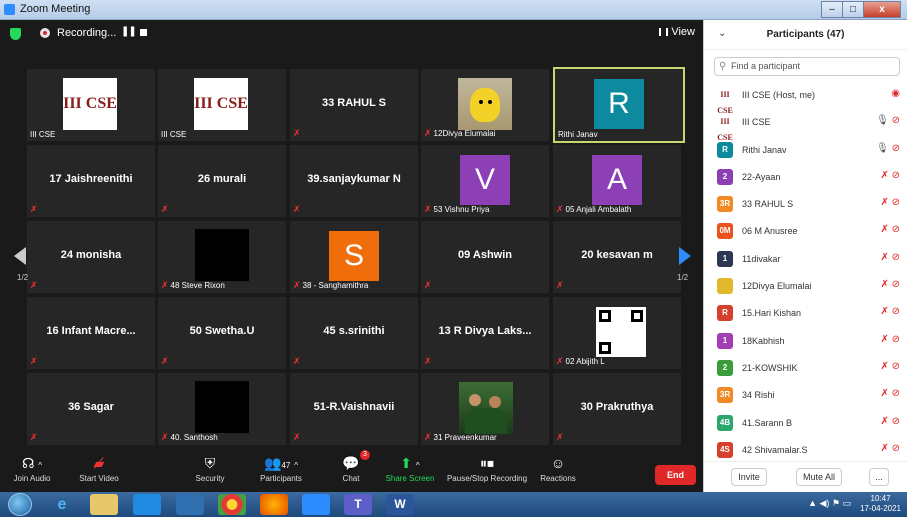 The width and height of the screenshot is (907, 517). I want to click on participant-row: 2 21-KOWSHIK ✗ ⊘, so click(805, 368).